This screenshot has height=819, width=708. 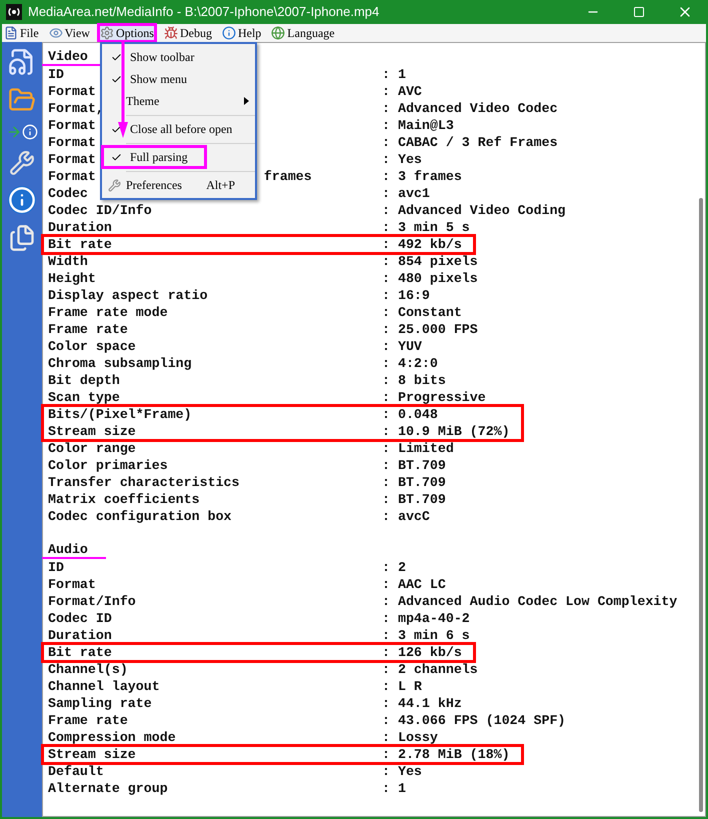 I want to click on field-value: : Lossy, so click(x=410, y=737).